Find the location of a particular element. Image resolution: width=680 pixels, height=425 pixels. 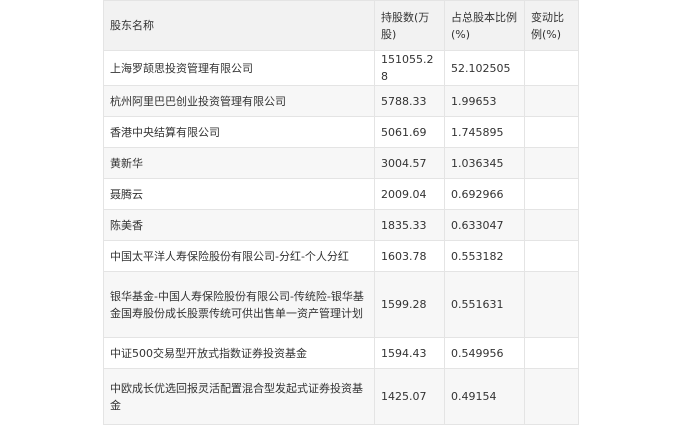

cell-shares: 3004.57 is located at coordinates (409, 163).